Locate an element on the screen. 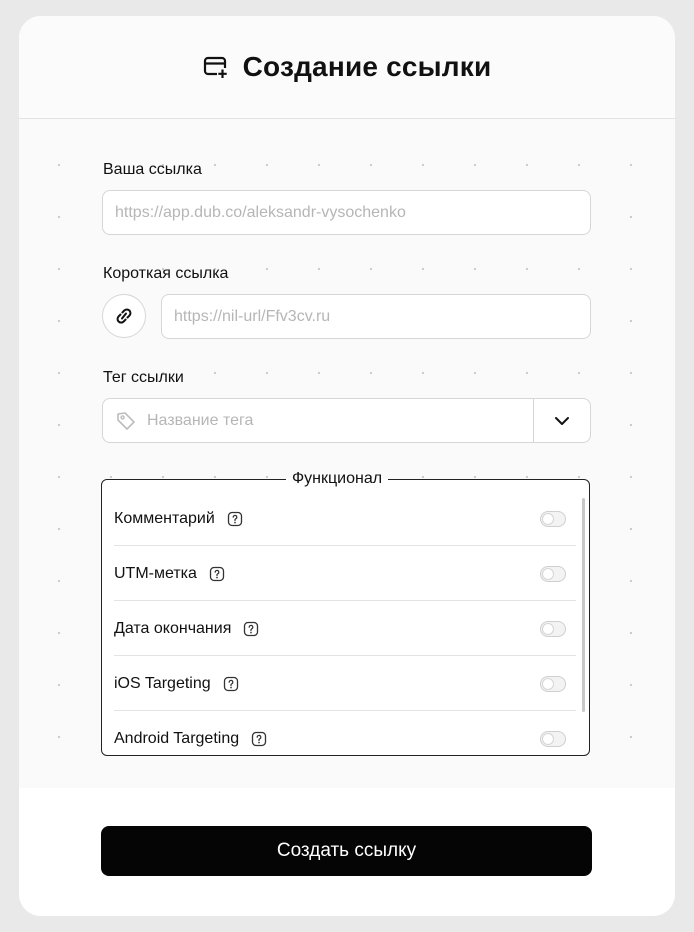  feature-label: Комментарий is located at coordinates (164, 518).